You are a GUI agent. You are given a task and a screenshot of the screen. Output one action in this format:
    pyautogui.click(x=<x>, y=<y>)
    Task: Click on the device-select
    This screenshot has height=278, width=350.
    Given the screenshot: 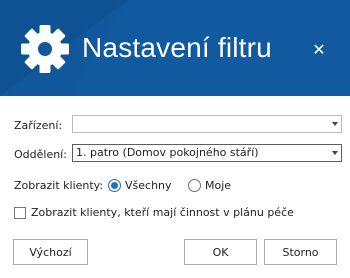 What is the action you would take?
    pyautogui.click(x=207, y=124)
    